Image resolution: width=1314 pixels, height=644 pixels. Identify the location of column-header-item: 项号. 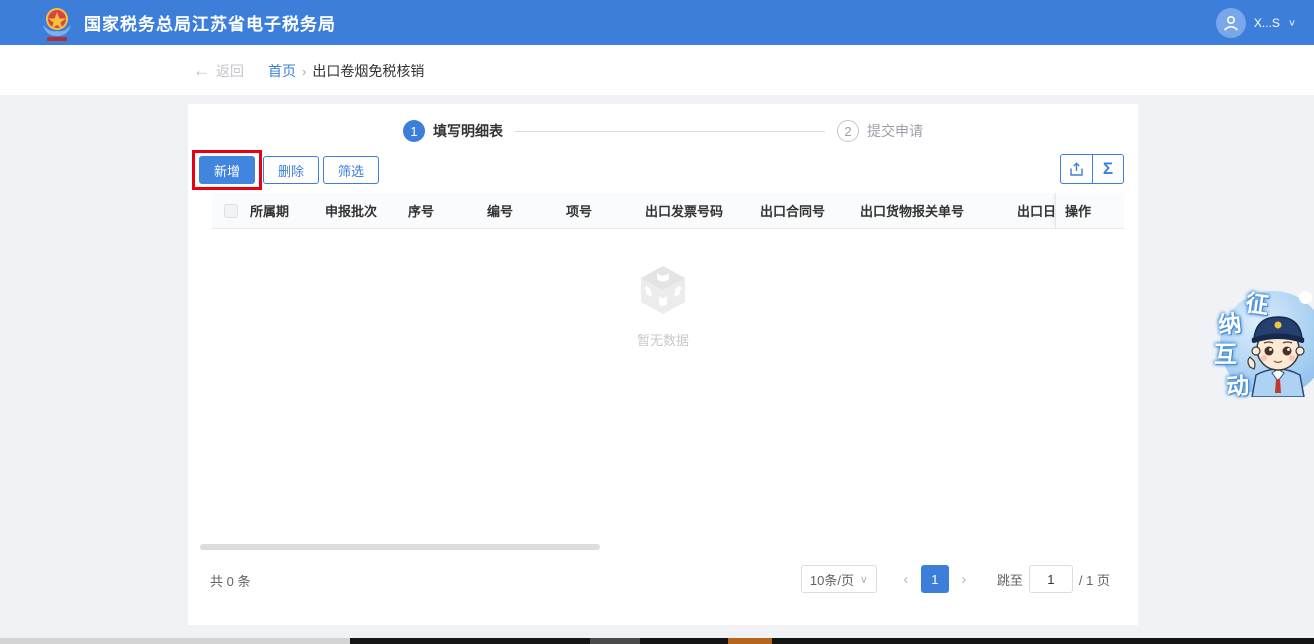
(579, 211).